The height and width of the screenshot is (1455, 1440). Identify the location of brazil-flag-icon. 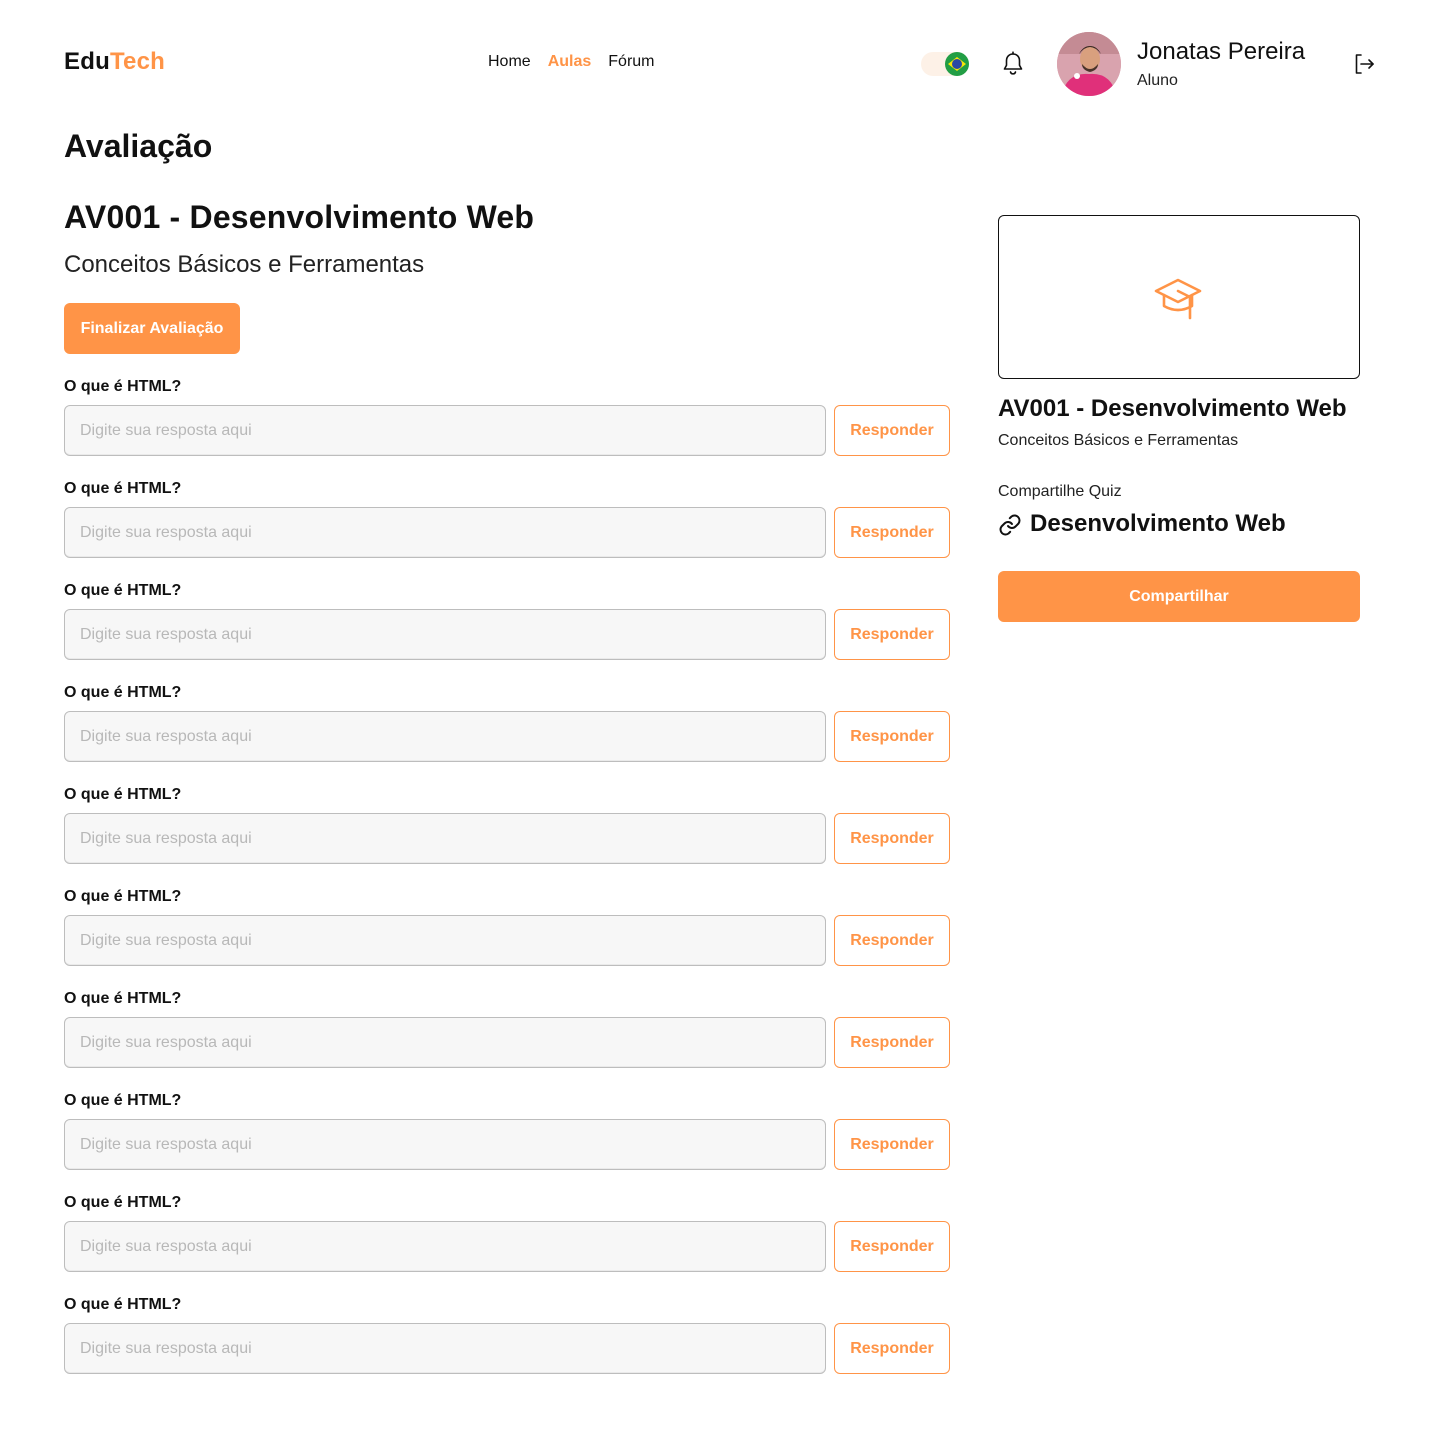
(957, 64).